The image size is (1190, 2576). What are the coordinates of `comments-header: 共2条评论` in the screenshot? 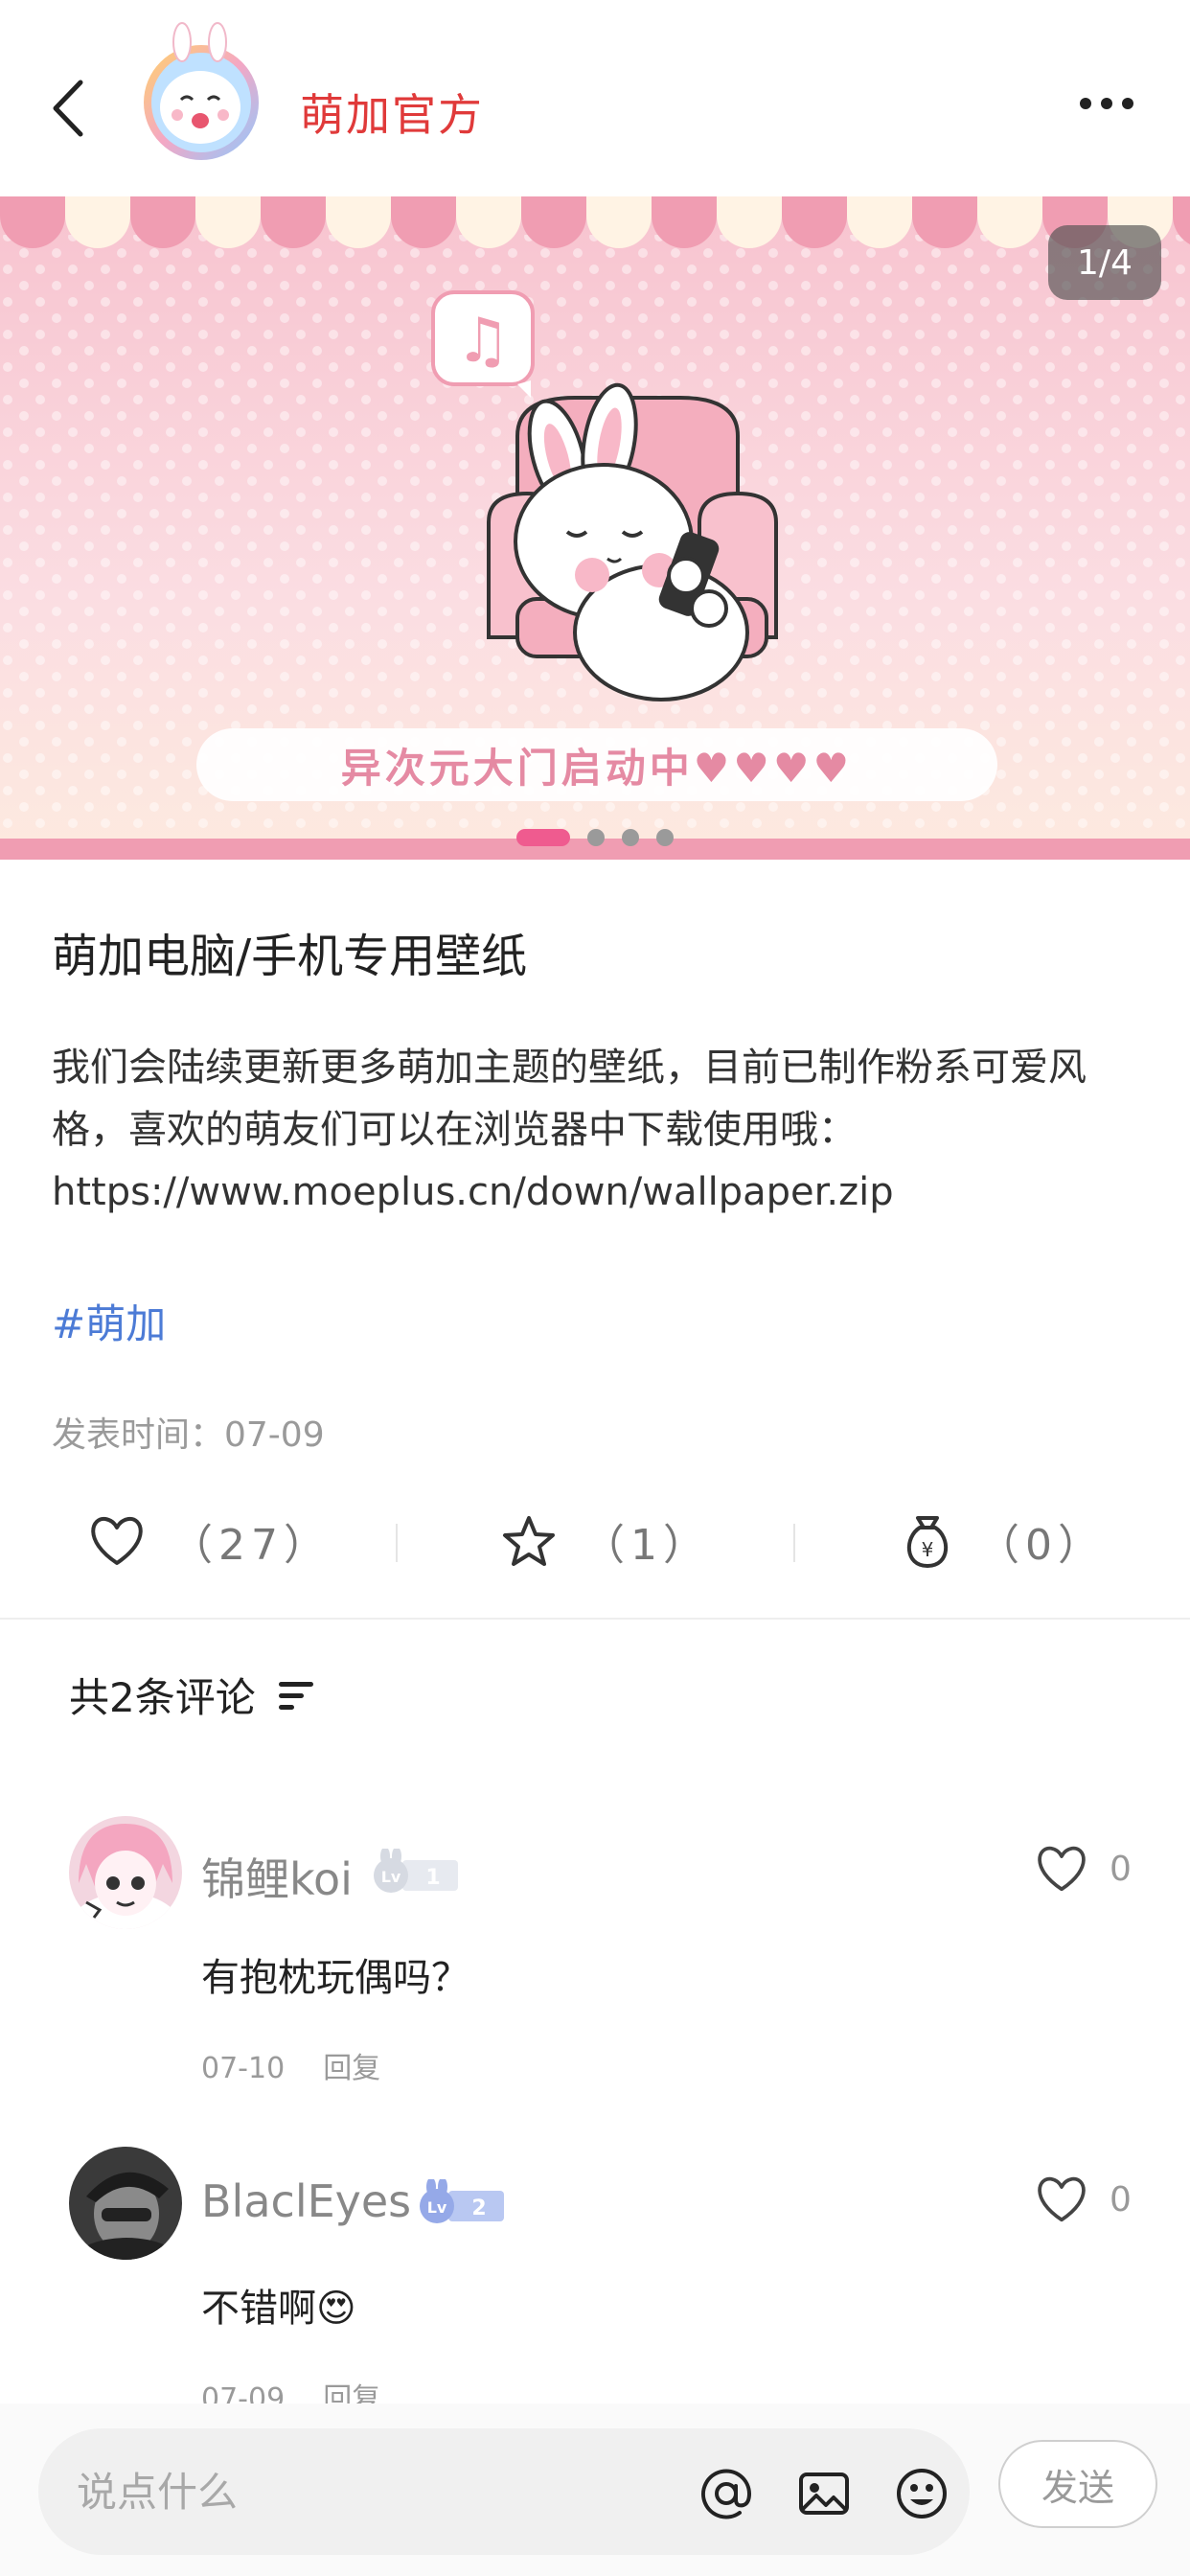 It's located at (192, 1695).